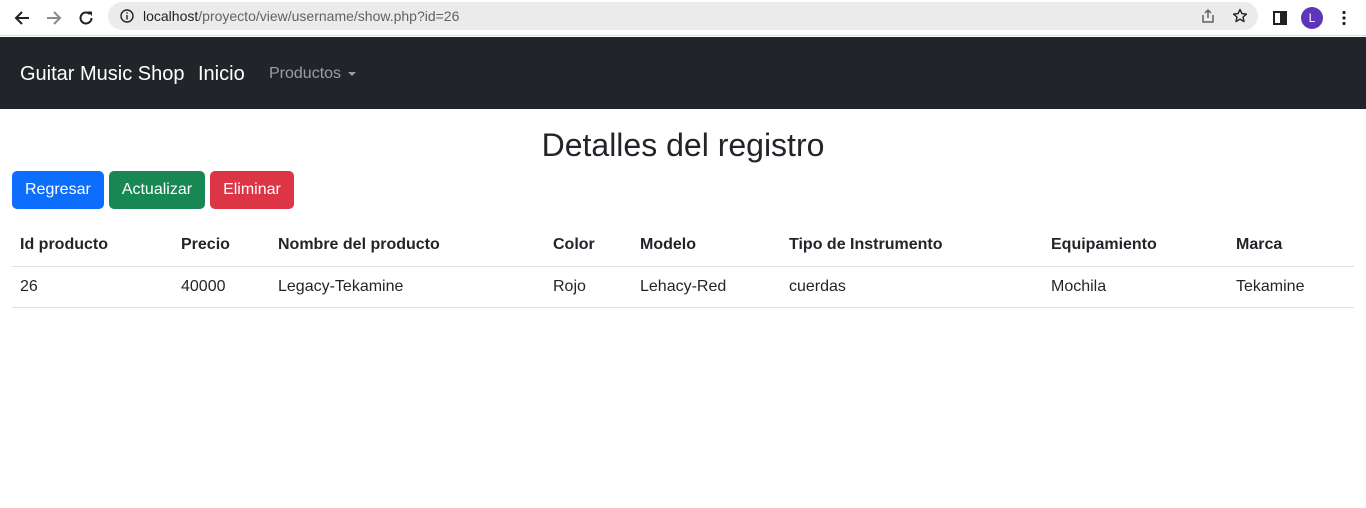 This screenshot has width=1366, height=508. I want to click on header-color: Color, so click(588, 246).